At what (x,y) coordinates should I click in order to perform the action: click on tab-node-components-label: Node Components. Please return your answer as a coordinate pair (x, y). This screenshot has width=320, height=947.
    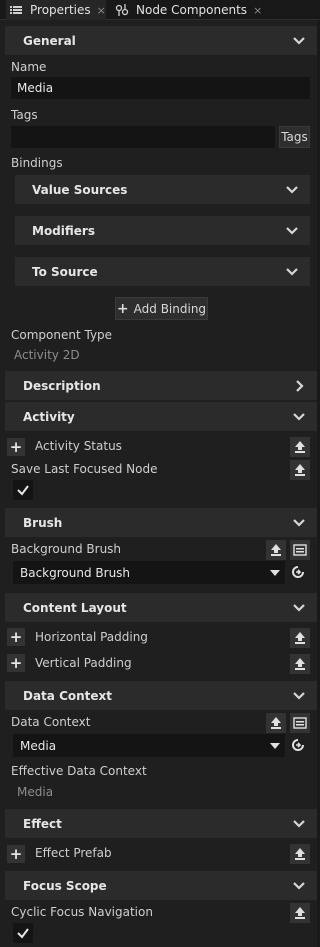
    Looking at the image, I should click on (192, 10).